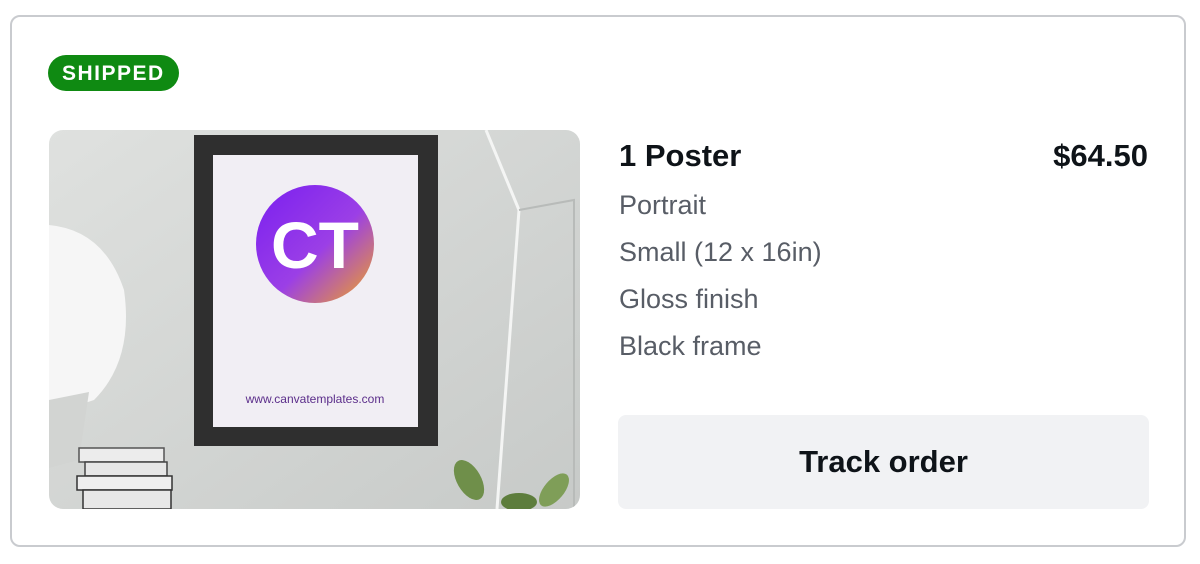  What do you see at coordinates (690, 346) in the screenshot?
I see `option-frame: Black frame` at bounding box center [690, 346].